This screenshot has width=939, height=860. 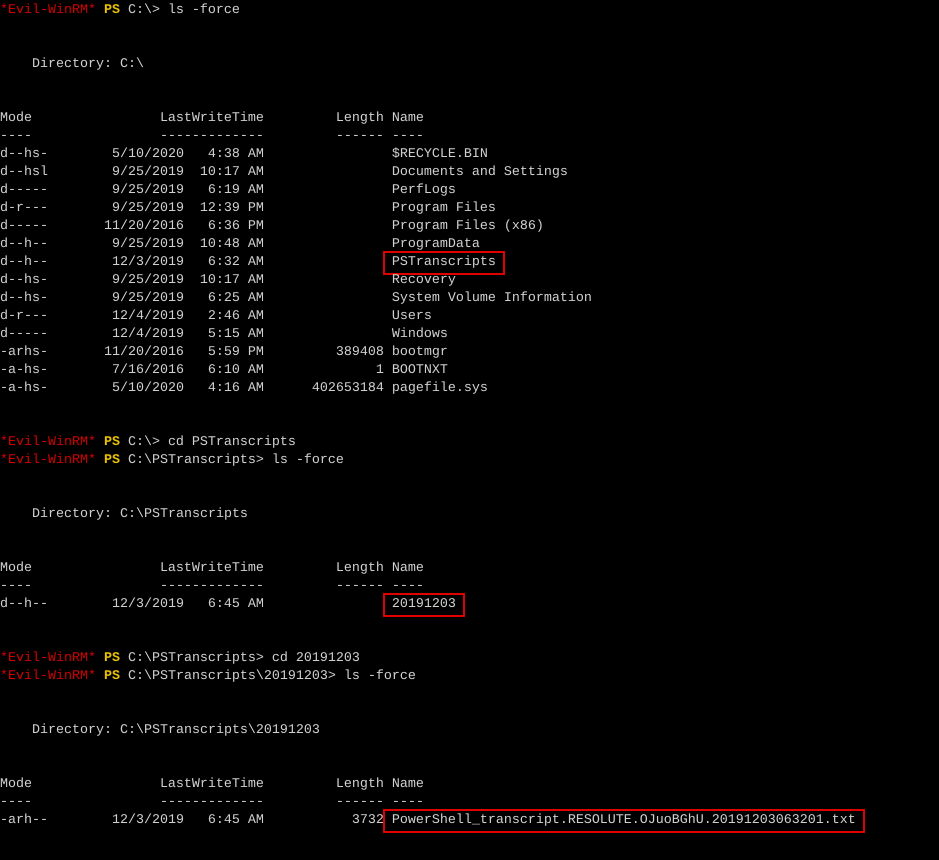 What do you see at coordinates (24, 173) in the screenshot?
I see `table-cell-text: d--hsl` at bounding box center [24, 173].